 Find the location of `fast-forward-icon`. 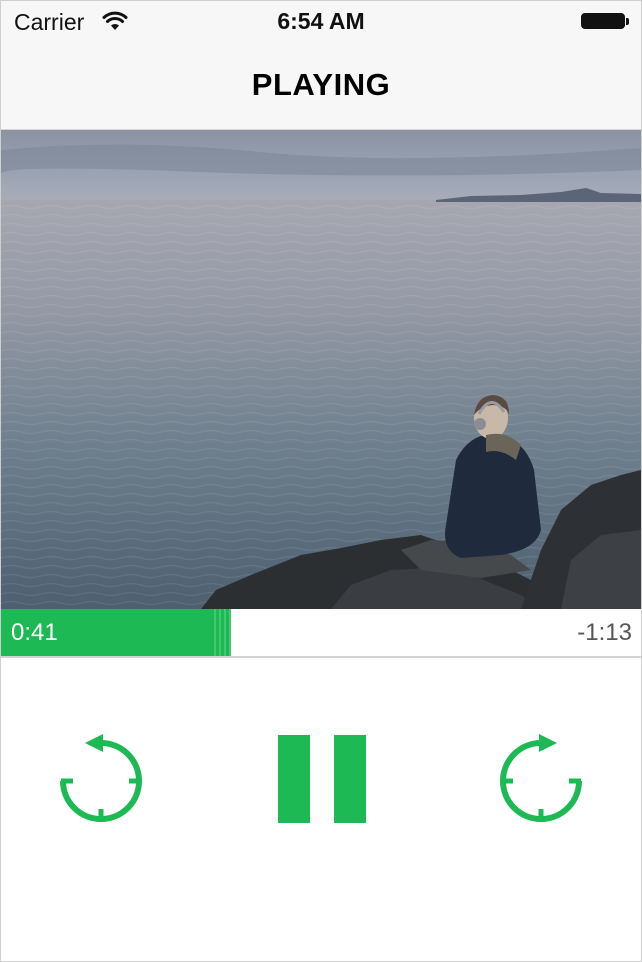

fast-forward-icon is located at coordinates (541, 781).